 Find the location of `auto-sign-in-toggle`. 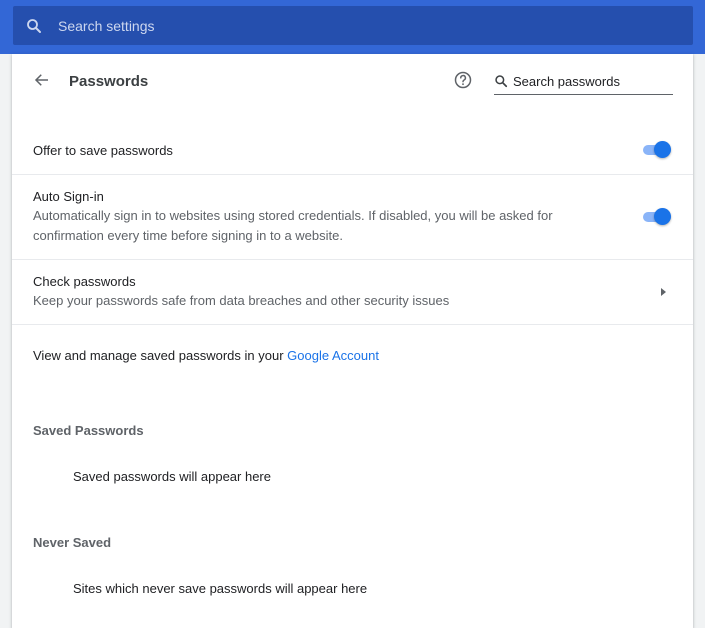

auto-sign-in-toggle is located at coordinates (657, 217).